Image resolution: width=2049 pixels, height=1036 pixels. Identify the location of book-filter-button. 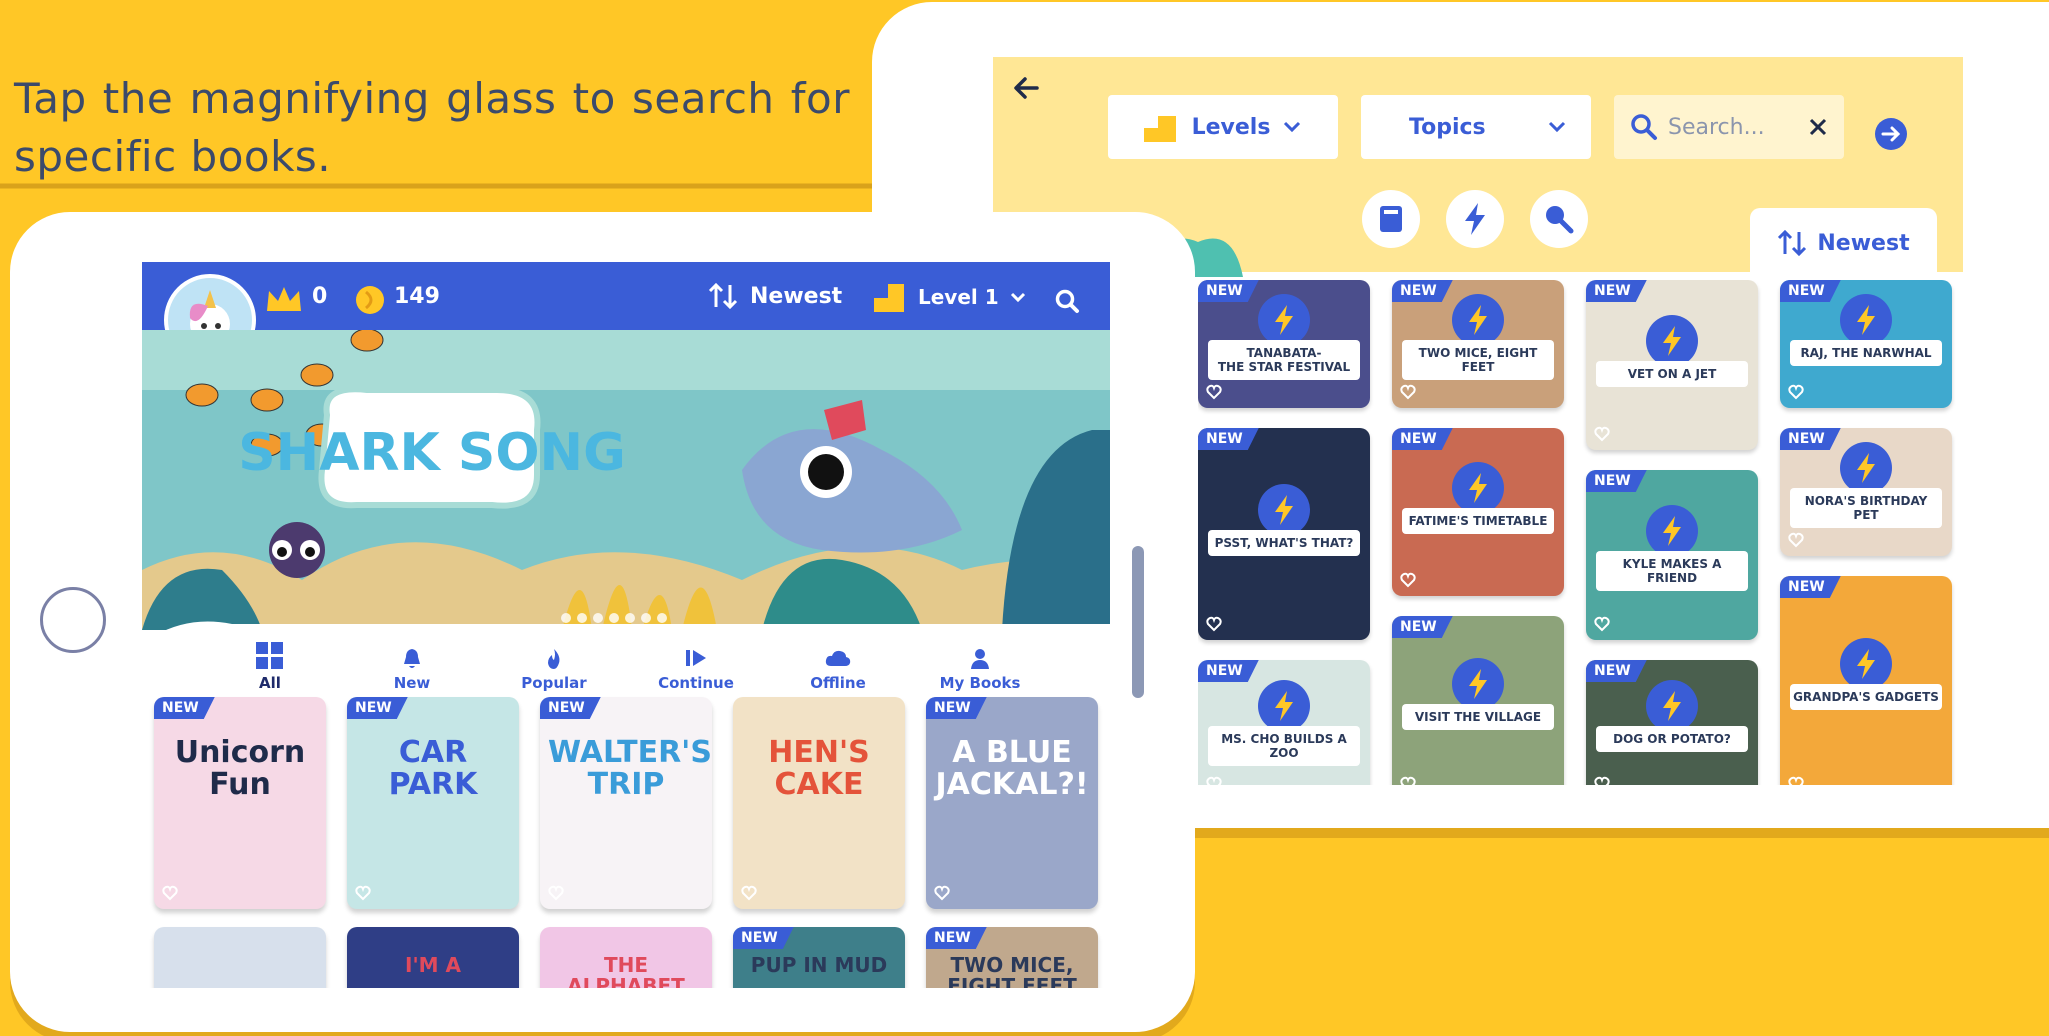
(1391, 219).